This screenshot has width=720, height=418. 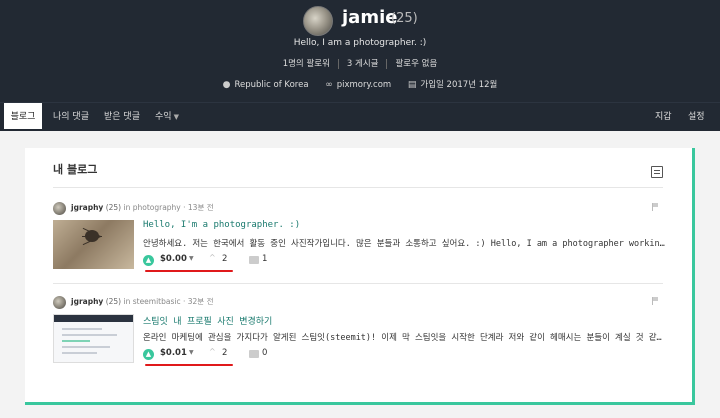 What do you see at coordinates (264, 353) in the screenshot?
I see `comments-count: 0` at bounding box center [264, 353].